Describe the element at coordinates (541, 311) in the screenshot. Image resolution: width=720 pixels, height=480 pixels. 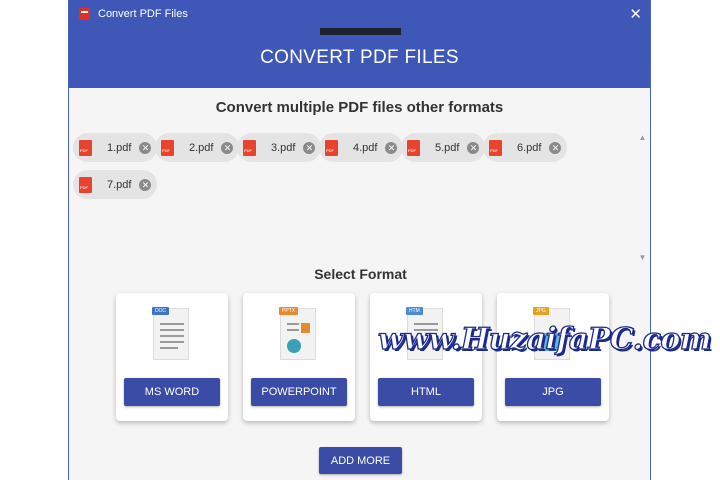
I see `doc-tag: JPG` at that location.